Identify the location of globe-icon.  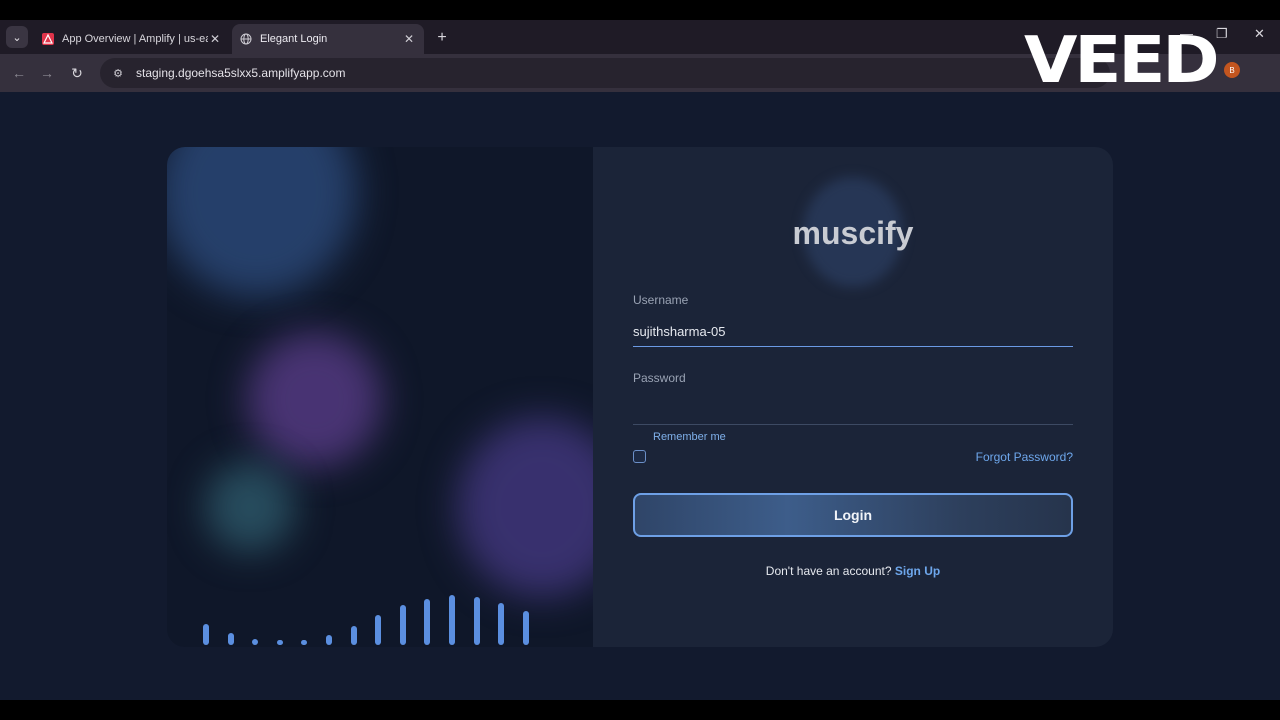
(246, 39).